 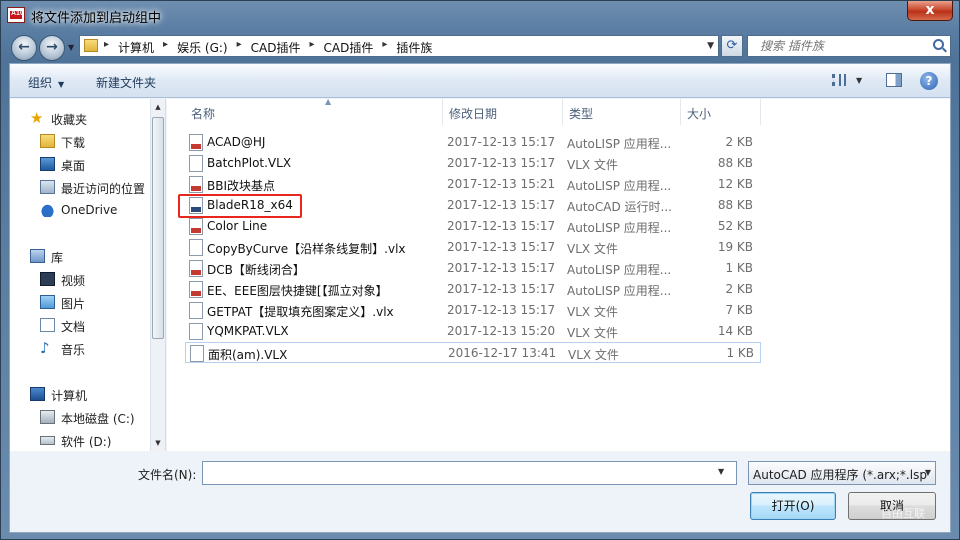 I want to click on preview-pane-icon, so click(x=894, y=80).